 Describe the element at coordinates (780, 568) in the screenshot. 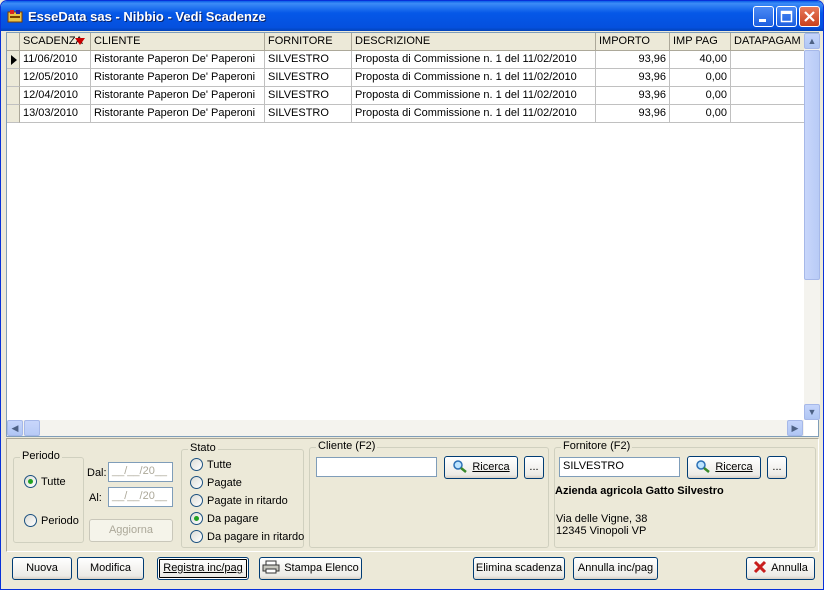

I see `annulla-button: Annulla` at that location.